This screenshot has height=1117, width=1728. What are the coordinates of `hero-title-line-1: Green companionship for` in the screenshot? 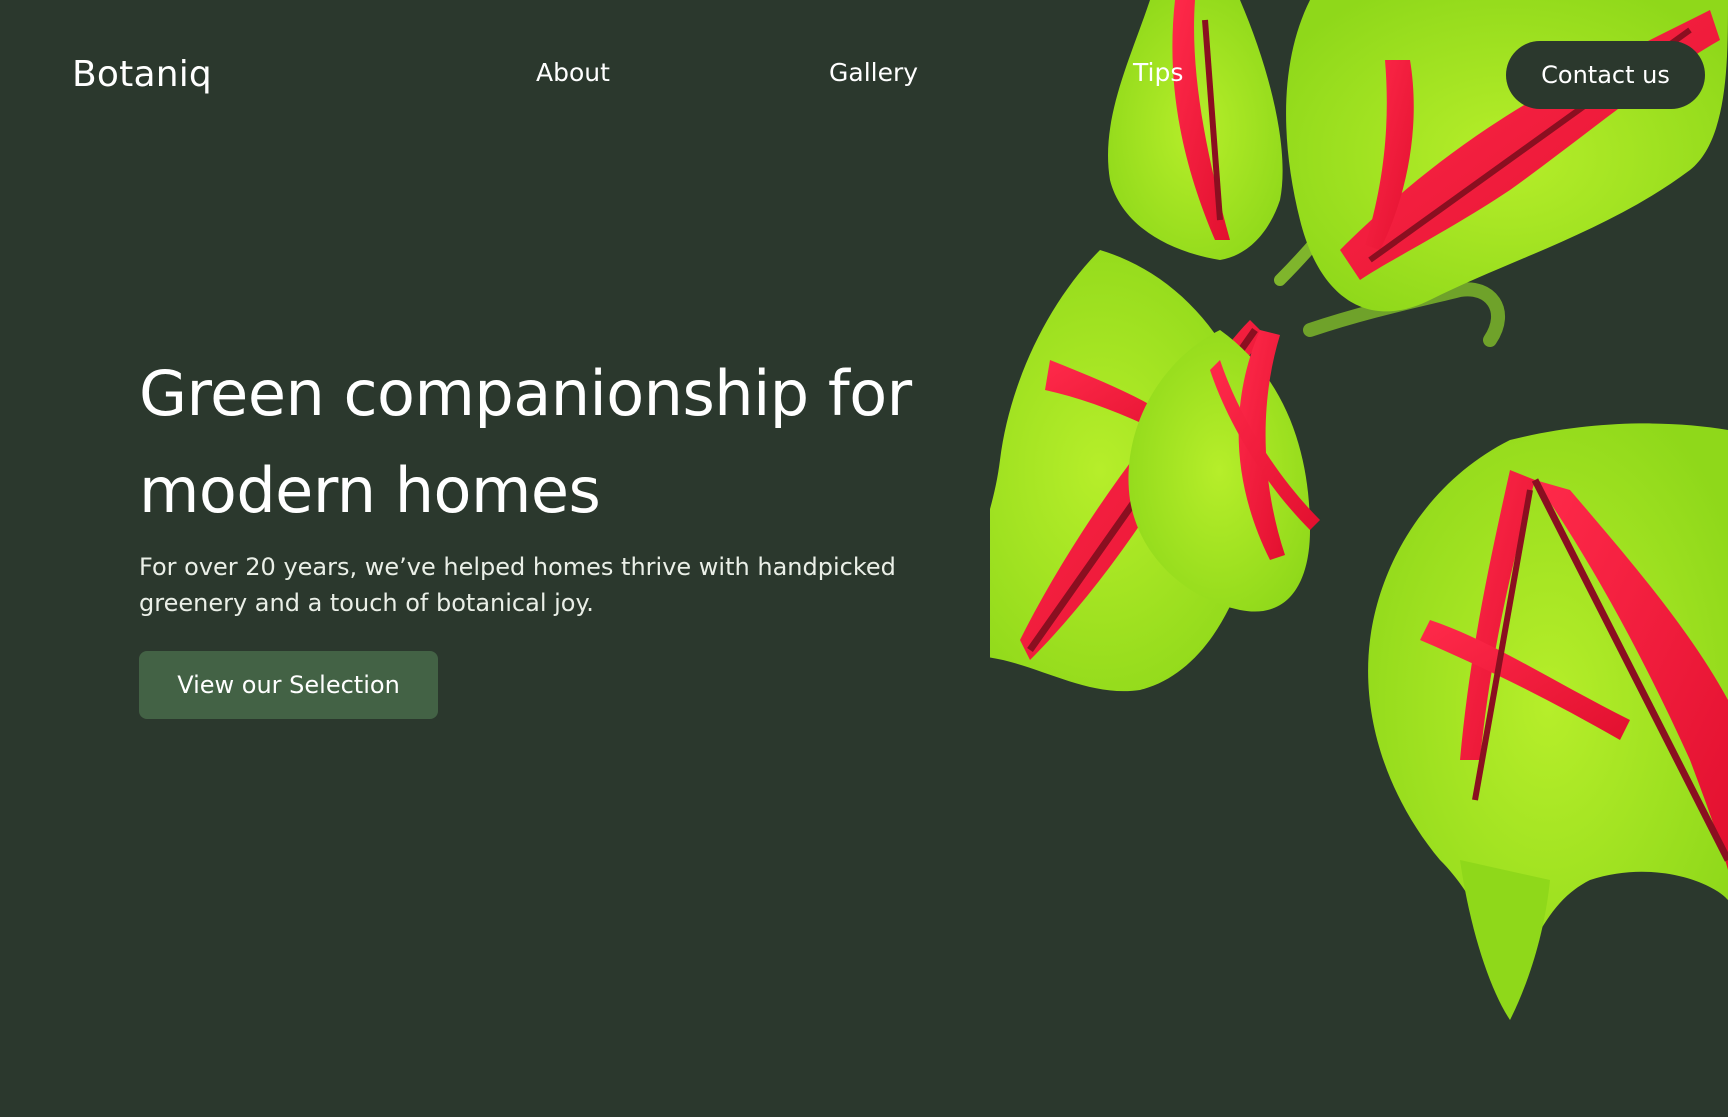 It's located at (525, 393).